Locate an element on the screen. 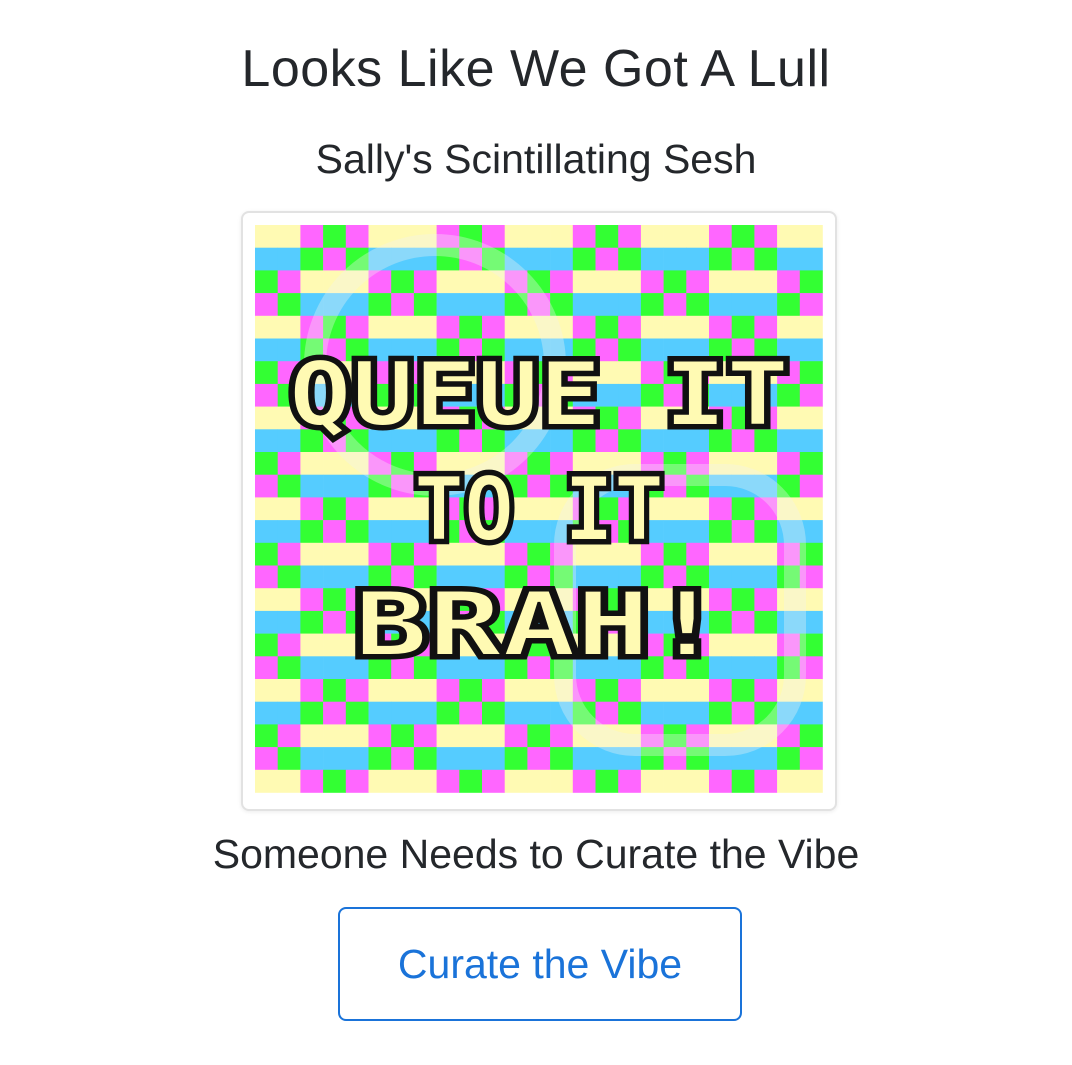 Image resolution: width=1072 pixels, height=1065 pixels. page-title: Looks Like We Got A Lull is located at coordinates (536, 69).